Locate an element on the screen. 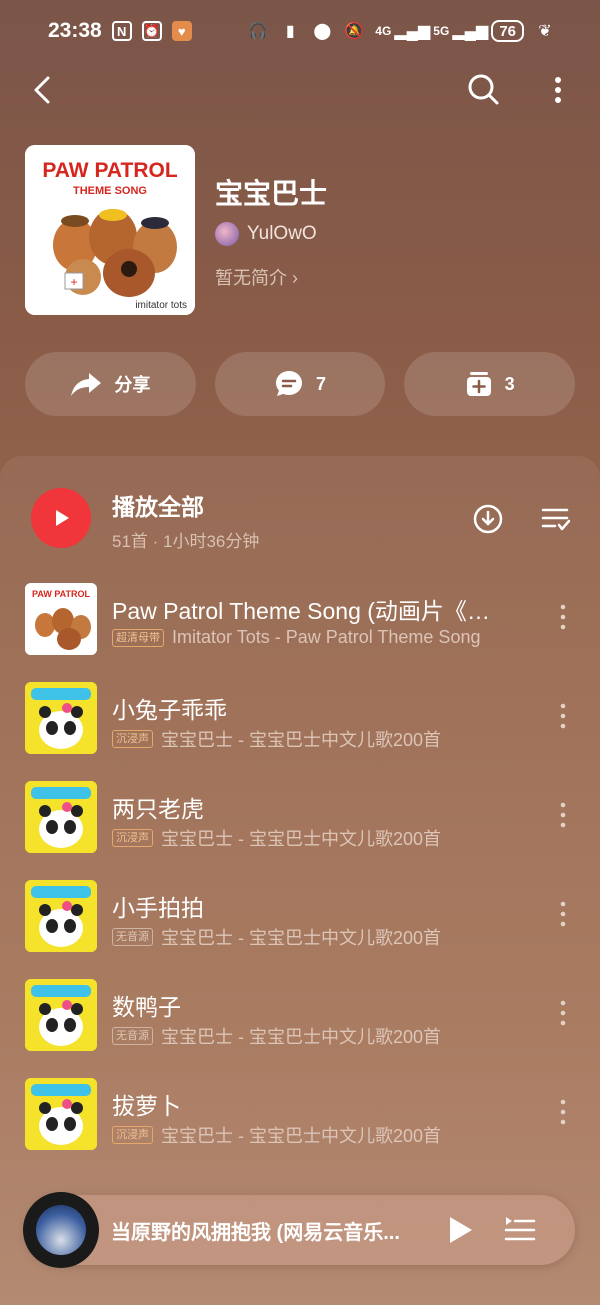 Image resolution: width=600 pixels, height=1305 pixels. add-to-collection-icon is located at coordinates (478, 384).